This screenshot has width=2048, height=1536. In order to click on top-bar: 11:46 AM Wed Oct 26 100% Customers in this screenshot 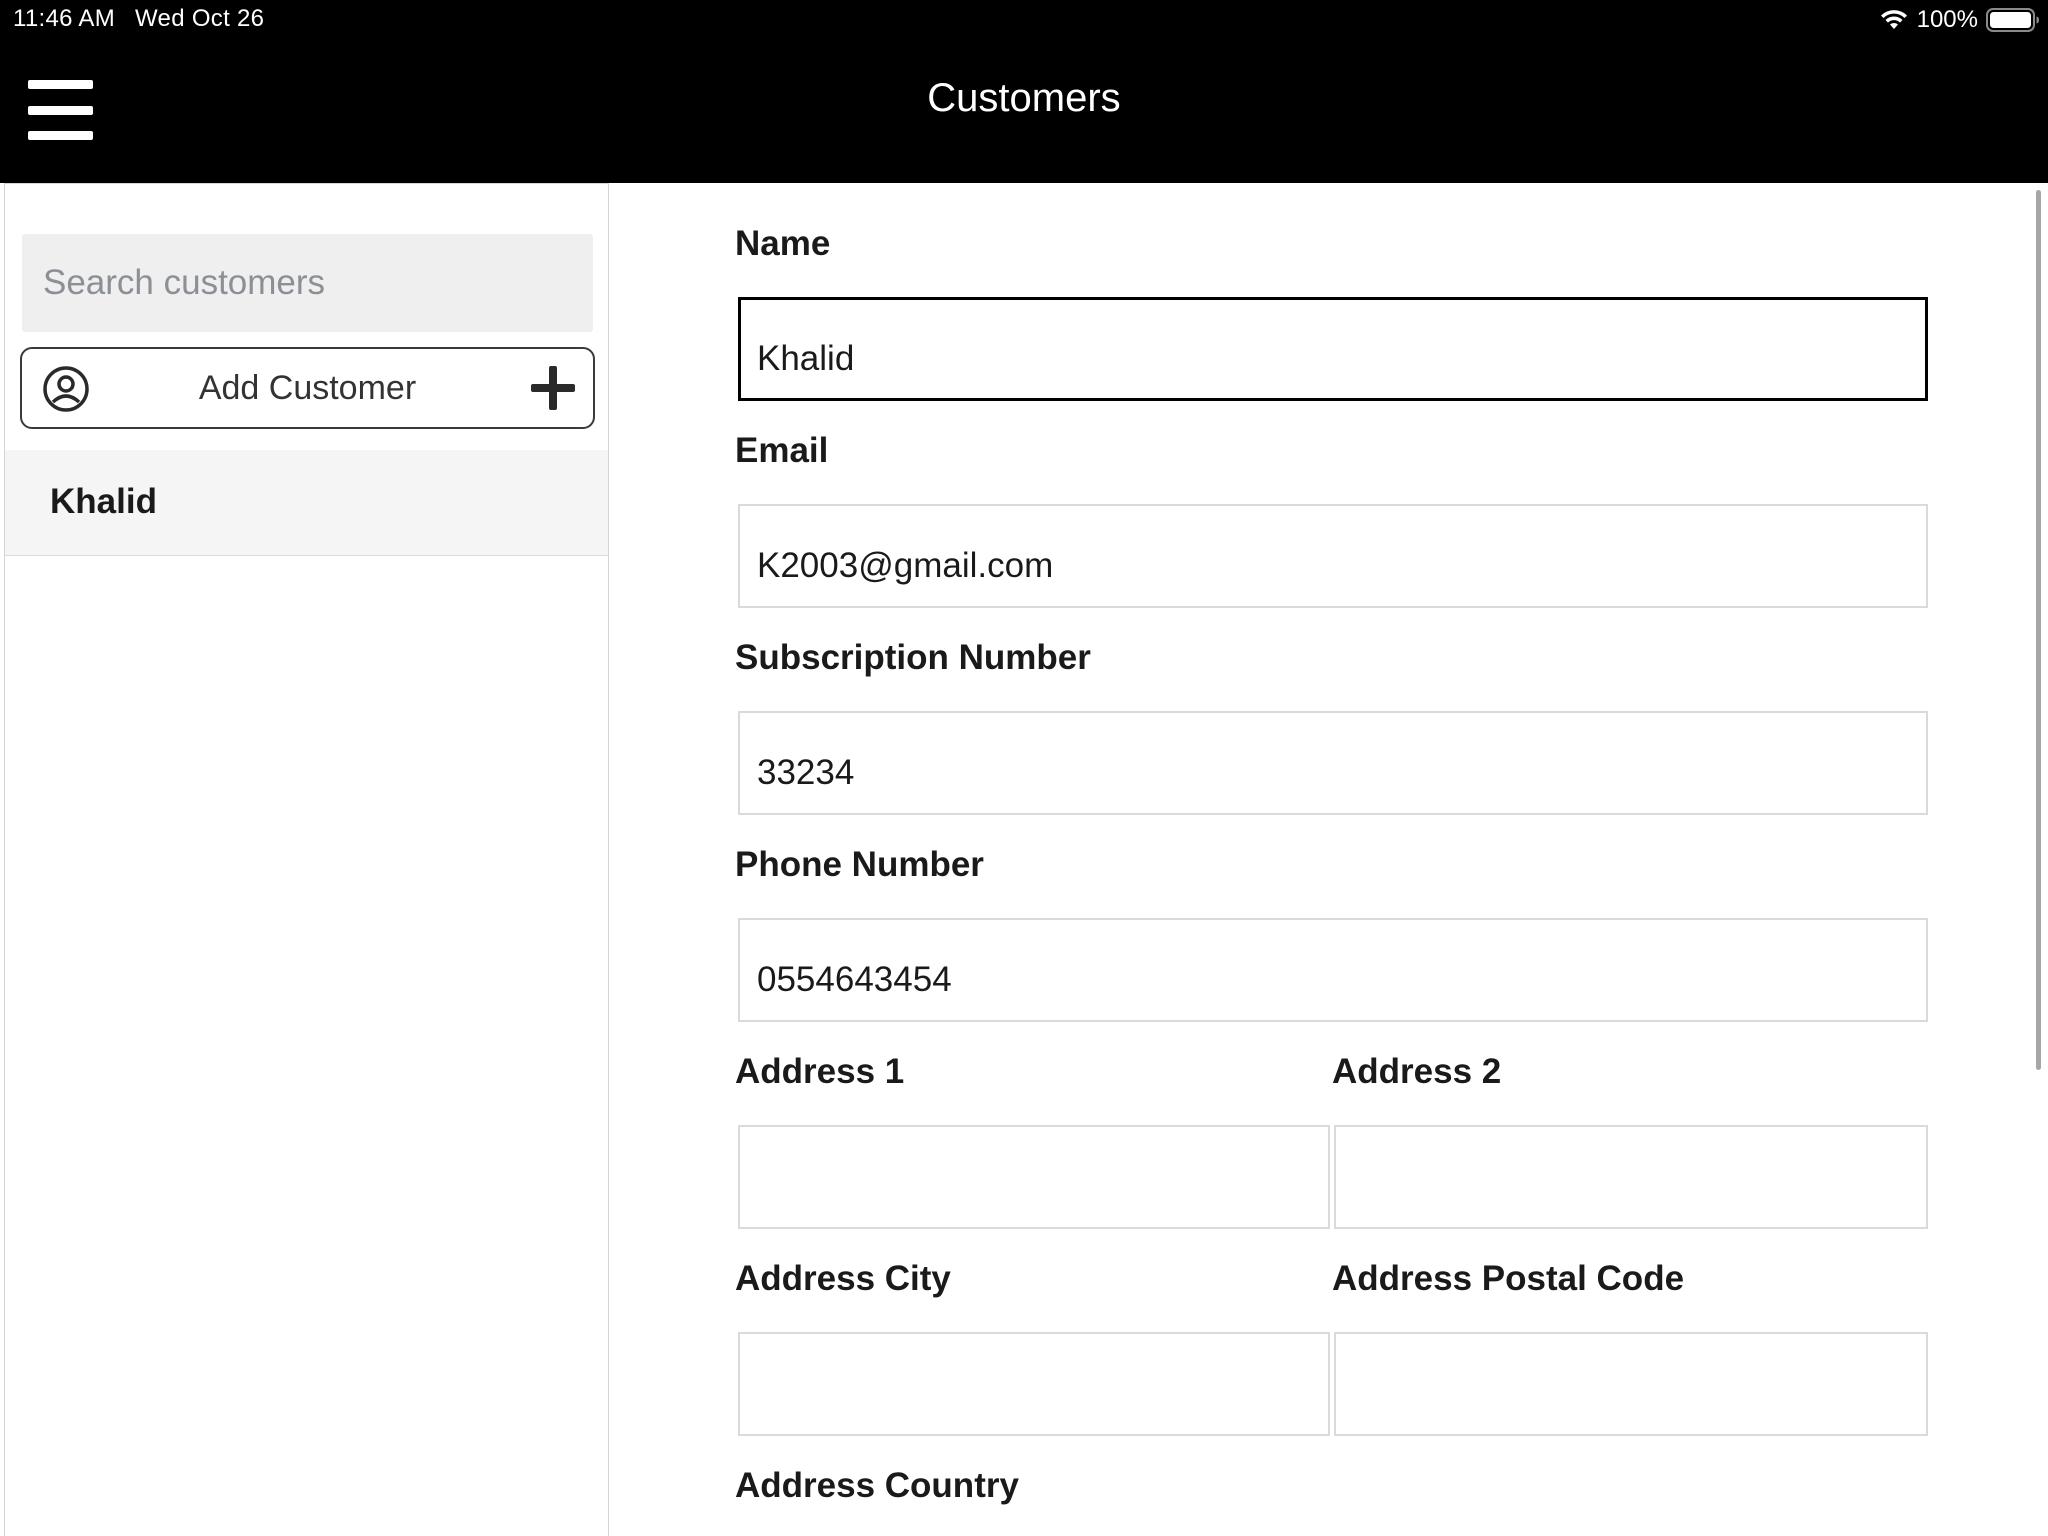, I will do `click(1024, 91)`.